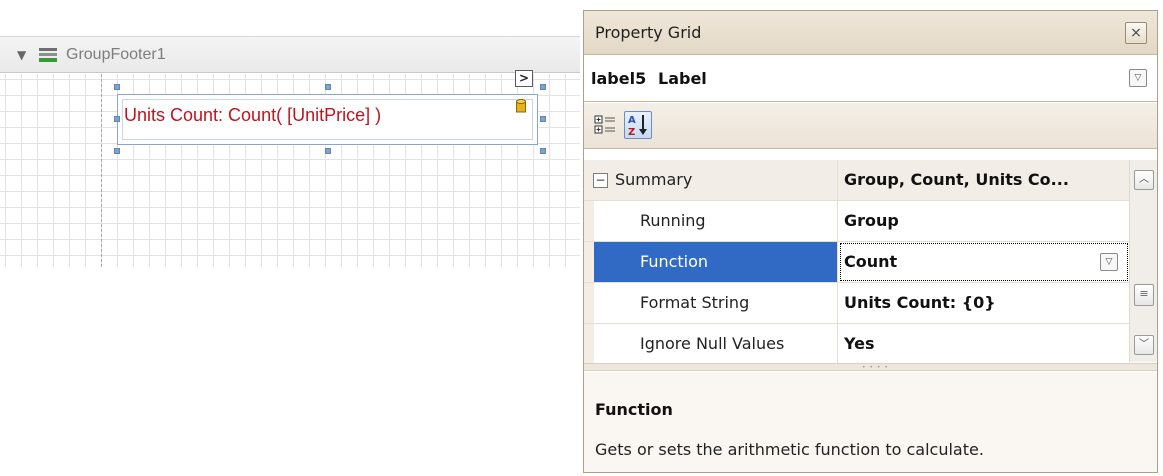 The height and width of the screenshot is (476, 1163). What do you see at coordinates (695, 302) in the screenshot?
I see `property-name: Format String` at bounding box center [695, 302].